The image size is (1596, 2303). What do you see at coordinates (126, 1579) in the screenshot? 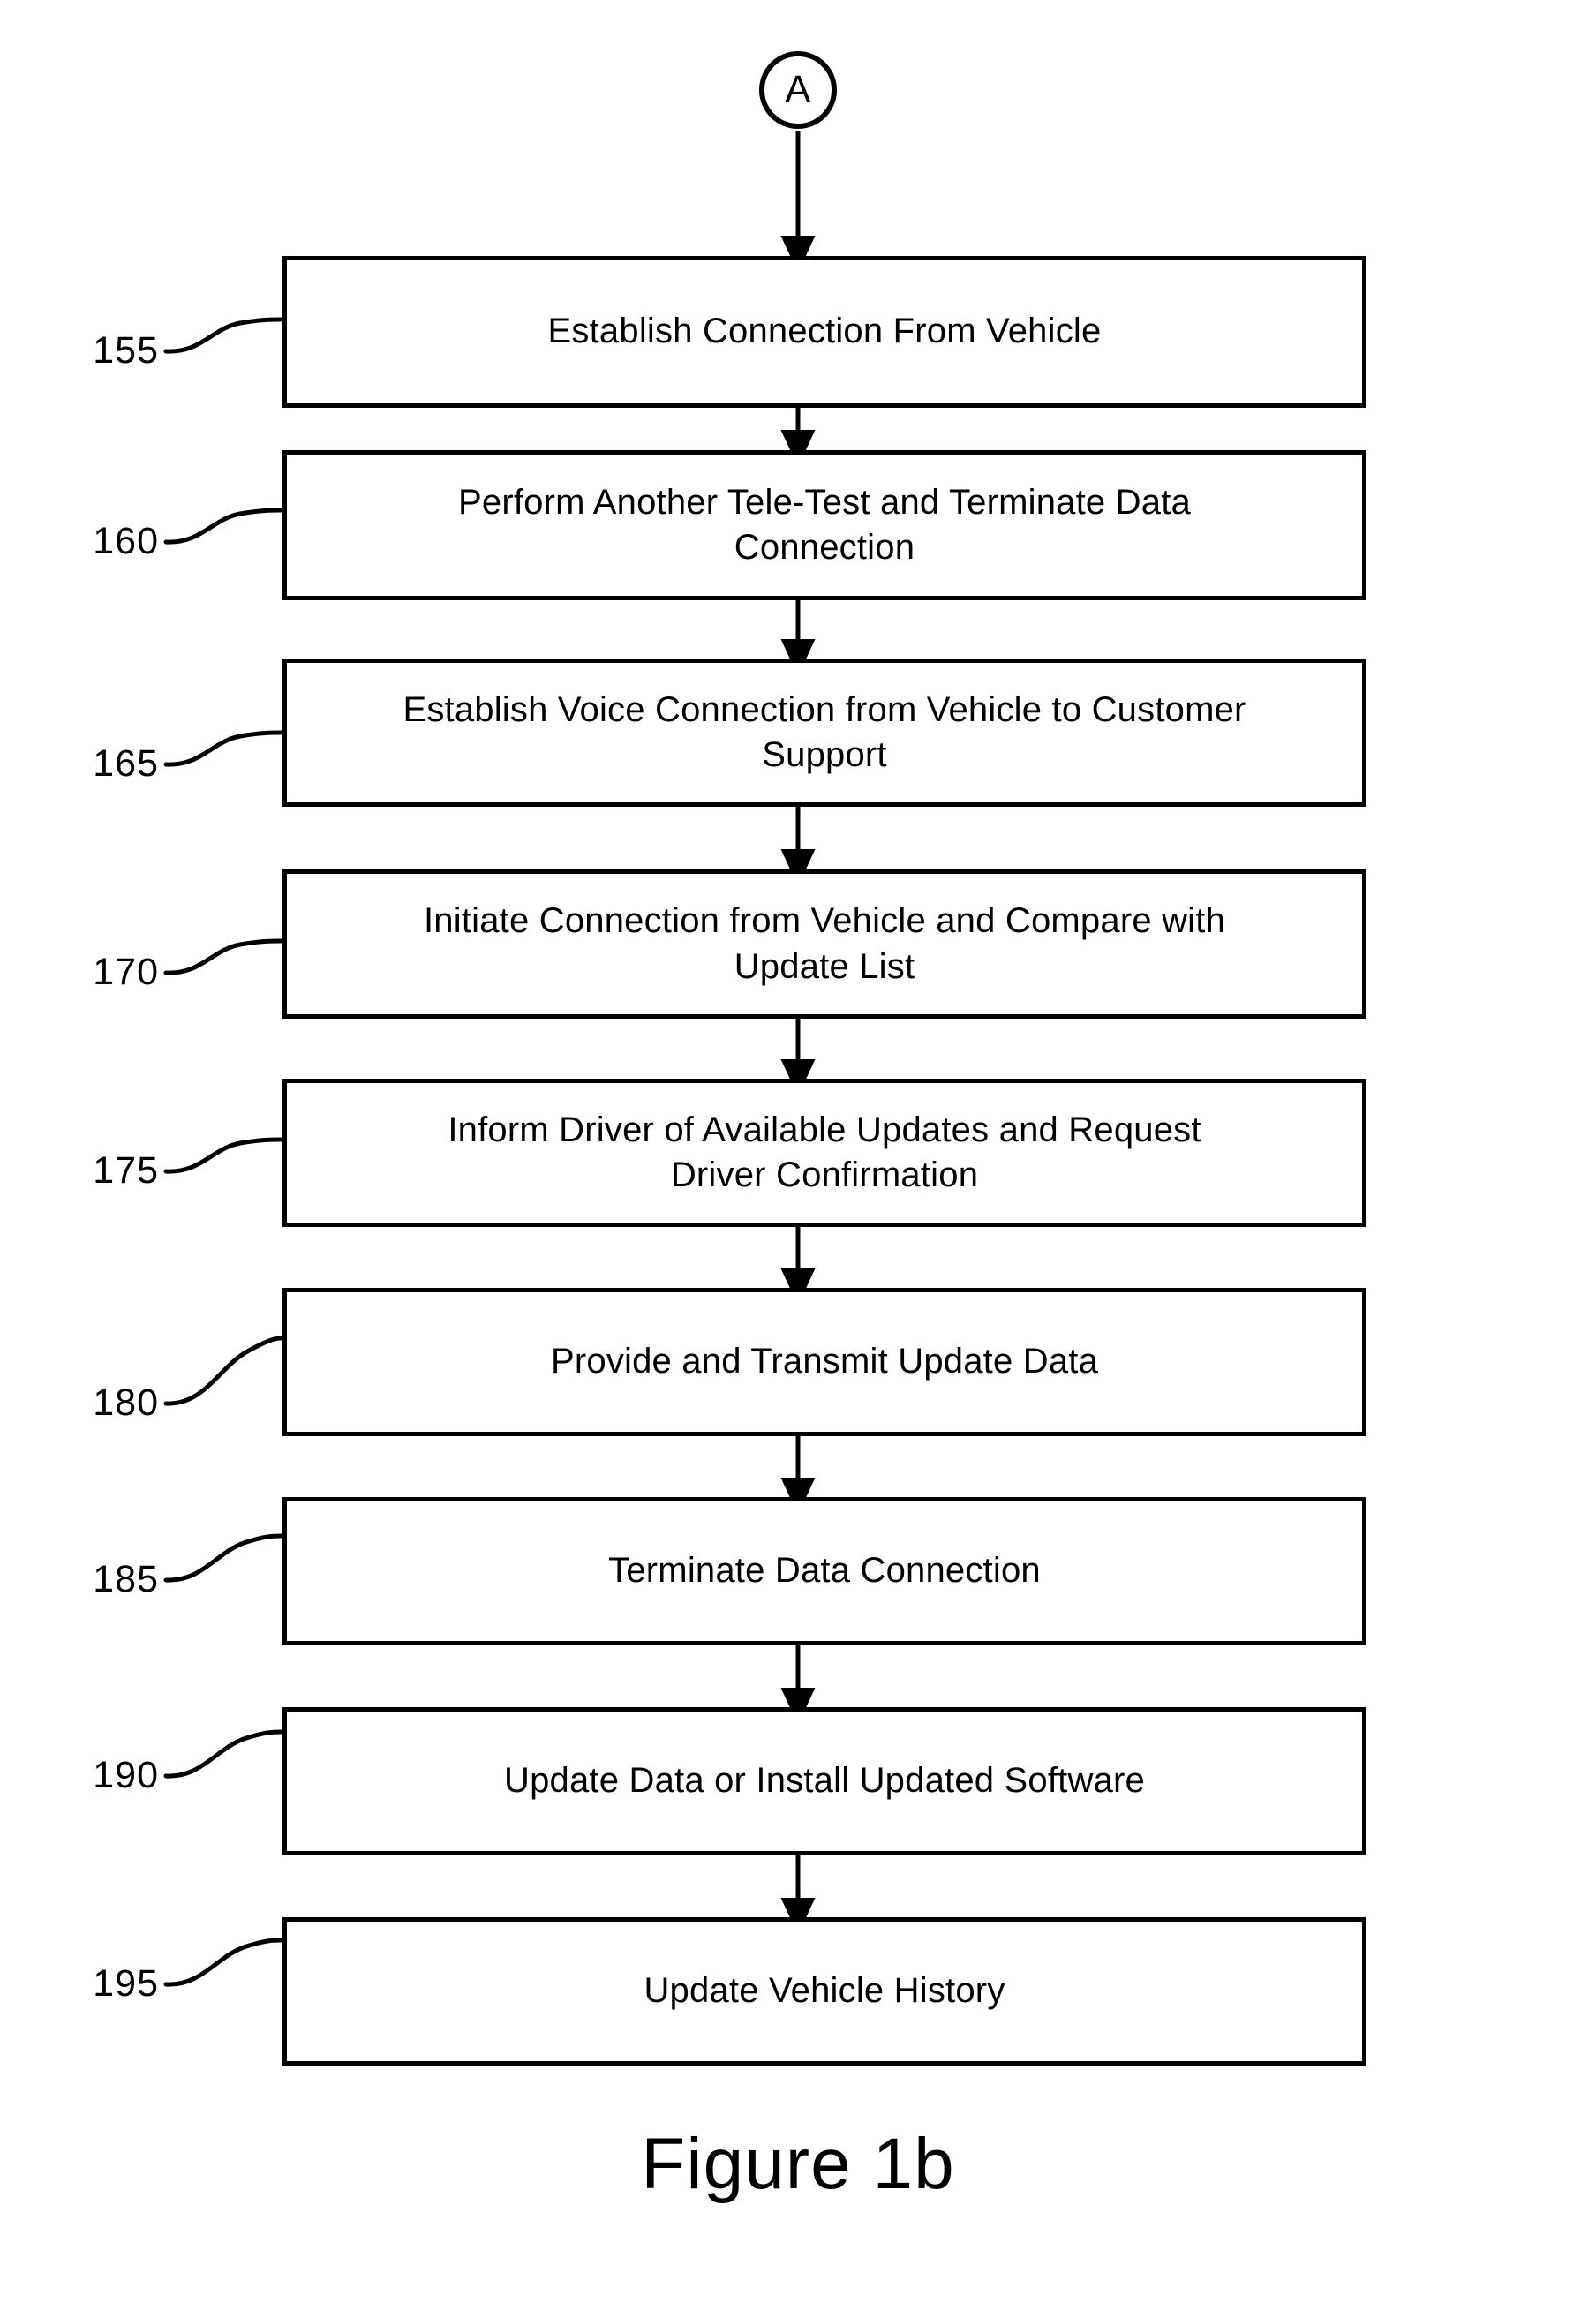
I see `ref-numeral-185: 185` at bounding box center [126, 1579].